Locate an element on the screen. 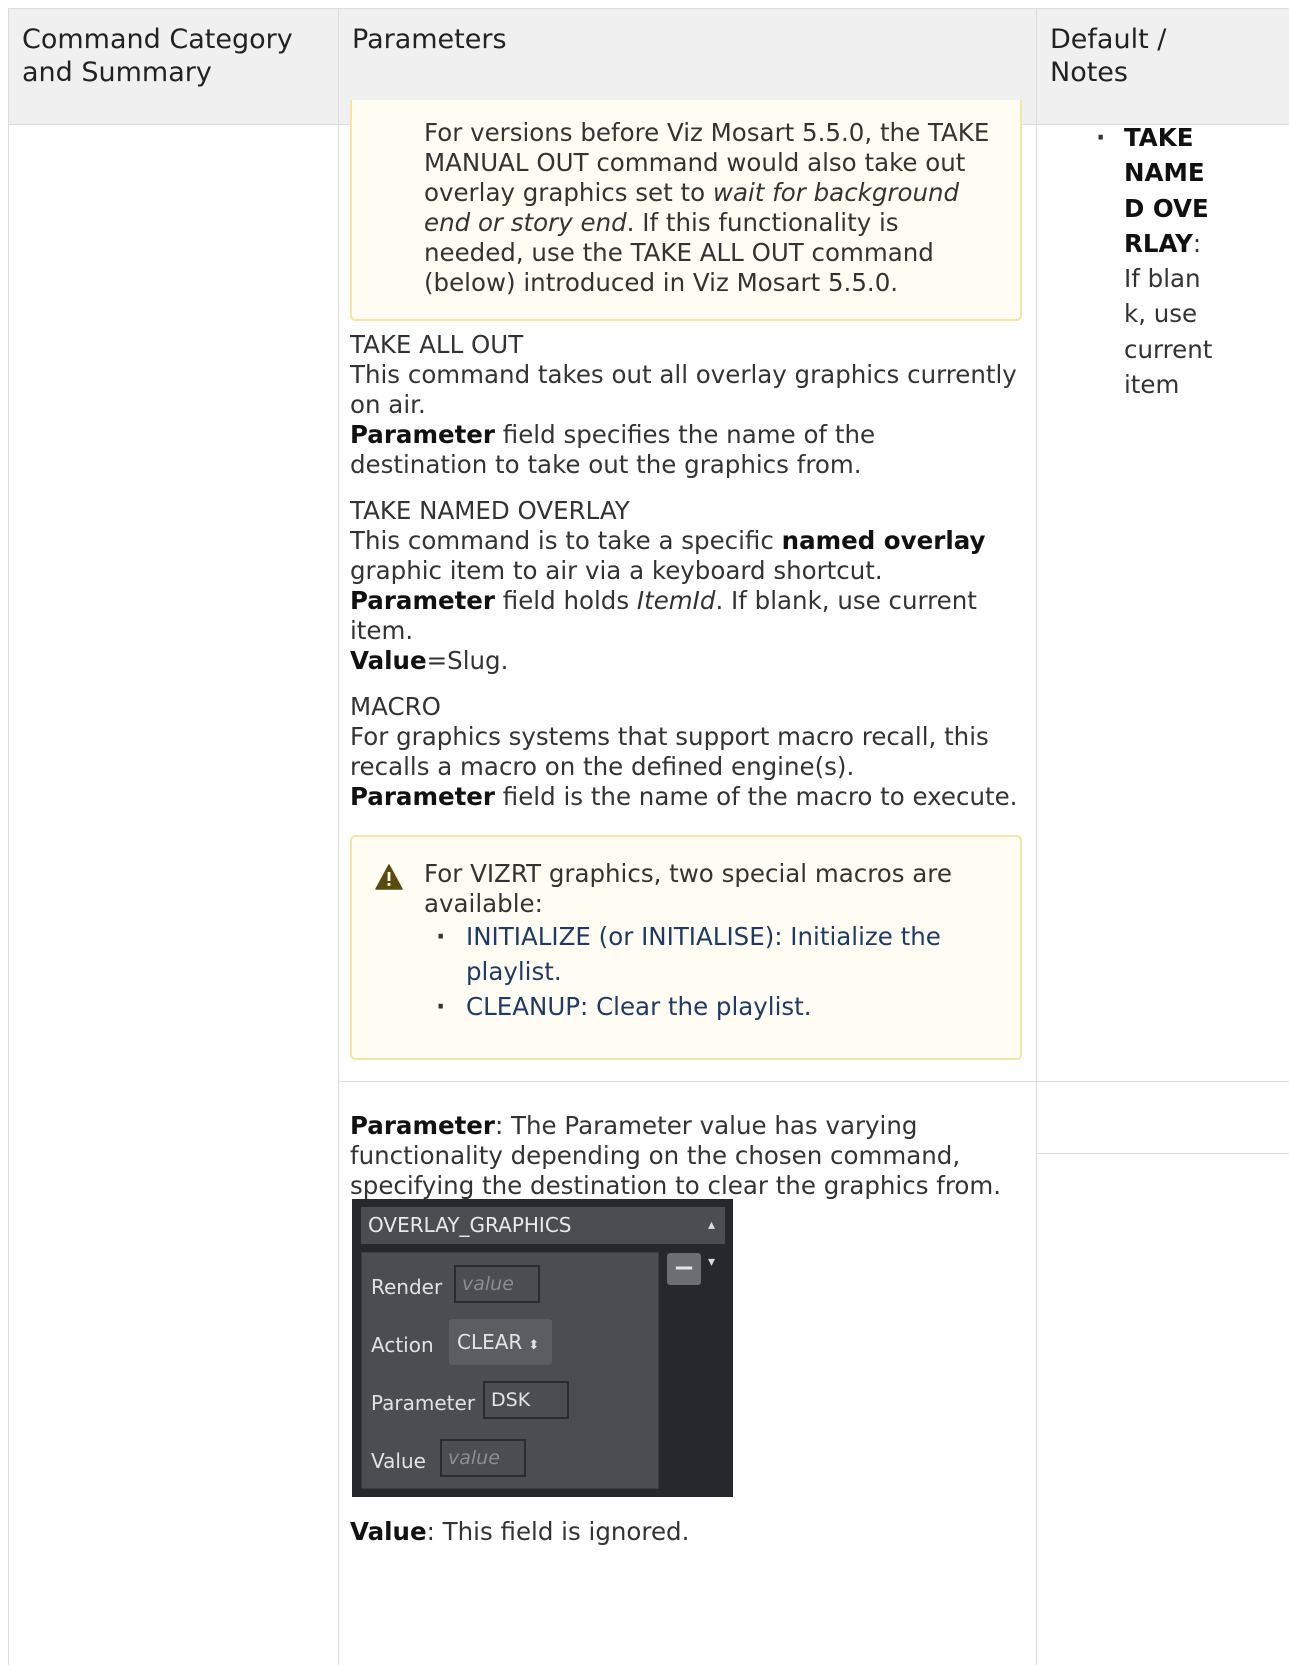 The width and height of the screenshot is (1289, 1665). value-field: value is located at coordinates (483, 1458).